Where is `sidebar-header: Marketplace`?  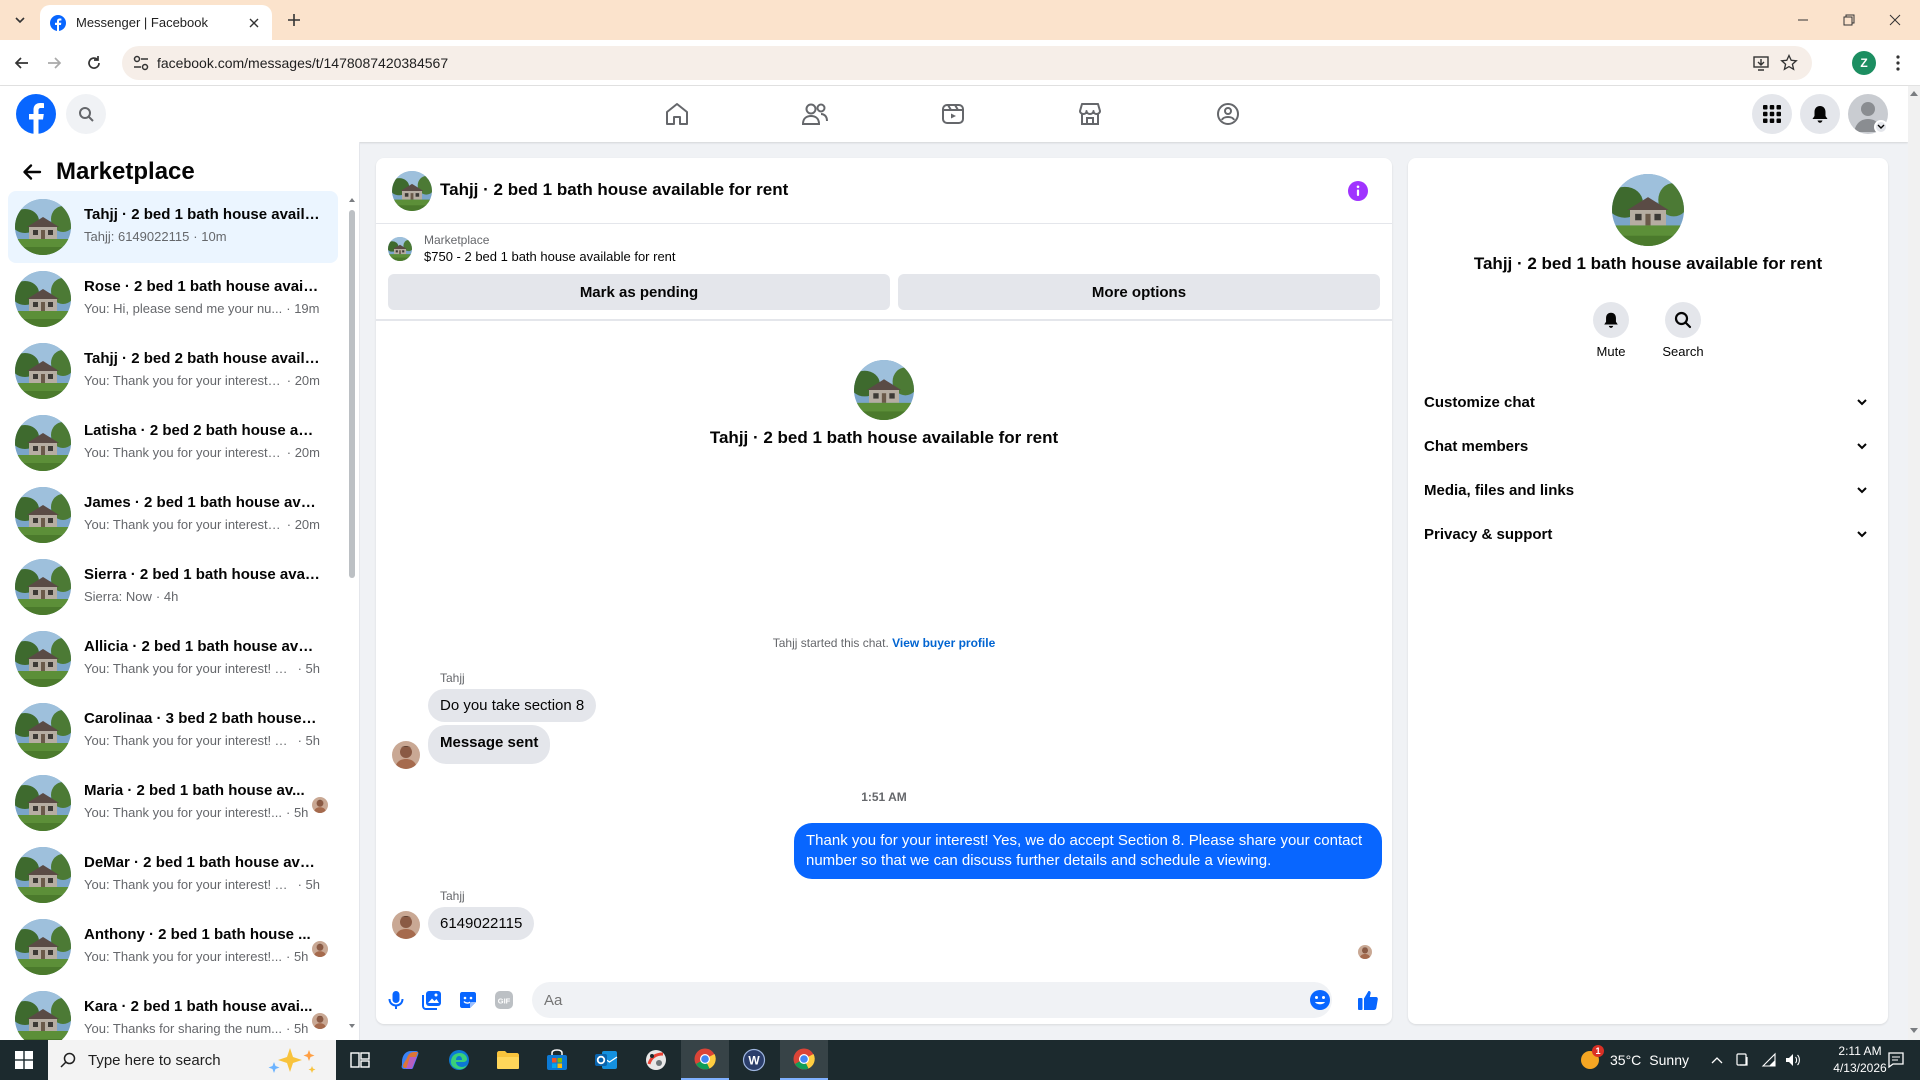 sidebar-header: Marketplace is located at coordinates (175, 172).